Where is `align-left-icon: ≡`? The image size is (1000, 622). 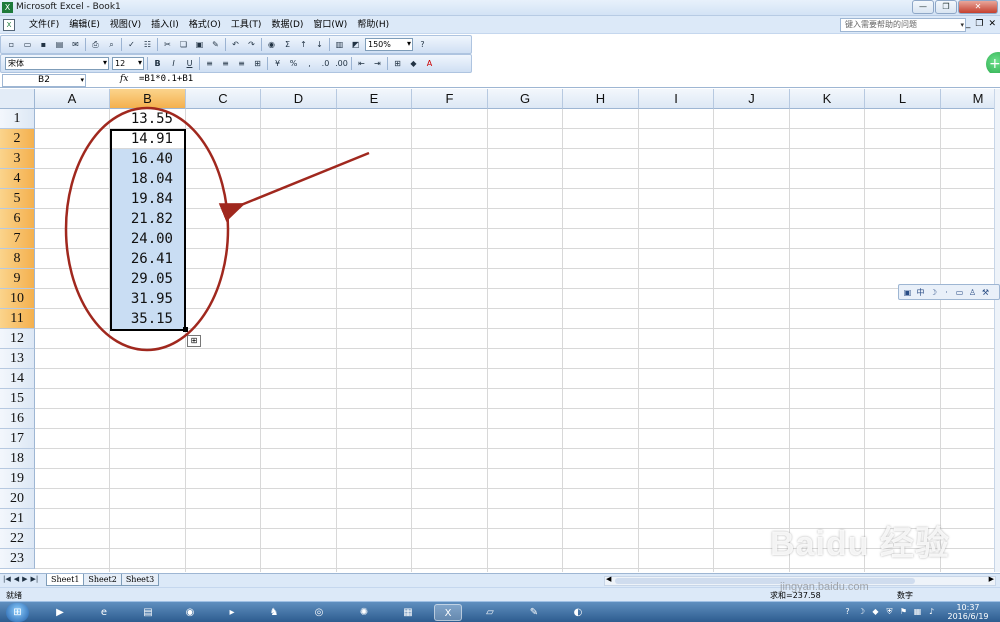
align-left-icon: ≡ is located at coordinates (209, 63).